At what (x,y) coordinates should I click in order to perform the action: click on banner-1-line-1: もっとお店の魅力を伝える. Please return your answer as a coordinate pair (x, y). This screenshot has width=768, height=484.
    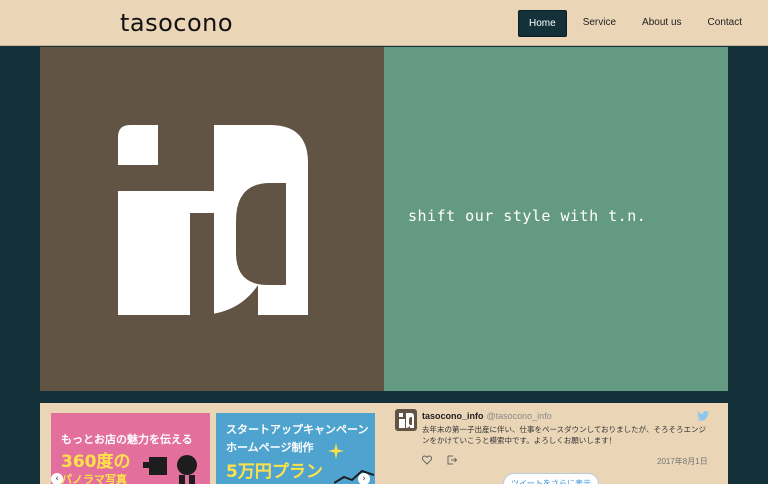
    Looking at the image, I should click on (127, 439).